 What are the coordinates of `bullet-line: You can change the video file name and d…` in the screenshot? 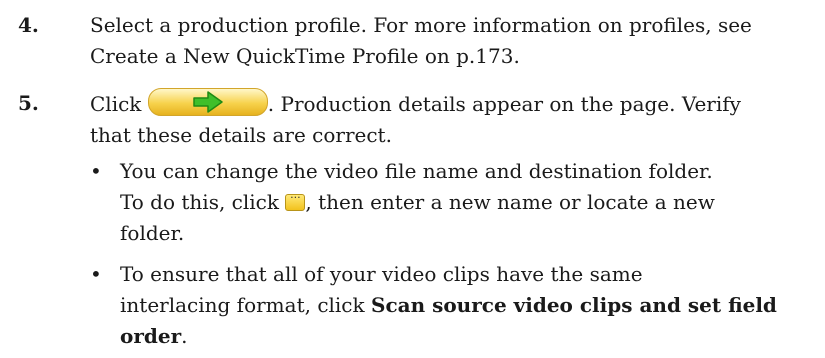 It's located at (416, 171).